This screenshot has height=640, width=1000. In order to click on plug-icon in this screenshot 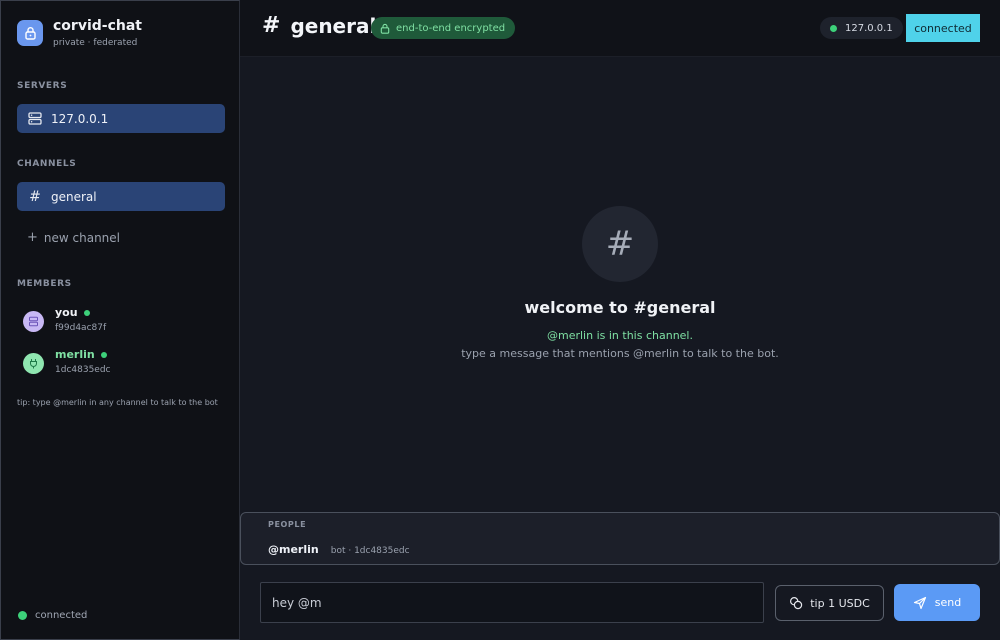, I will do `click(33, 364)`.